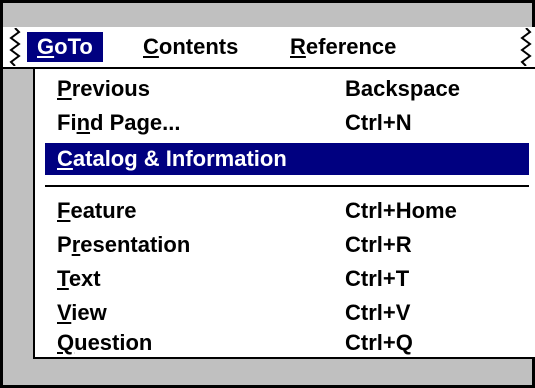 This screenshot has height=388, width=535. Describe the element at coordinates (401, 210) in the screenshot. I see `shortcut-label: Ctrl+Home` at that location.